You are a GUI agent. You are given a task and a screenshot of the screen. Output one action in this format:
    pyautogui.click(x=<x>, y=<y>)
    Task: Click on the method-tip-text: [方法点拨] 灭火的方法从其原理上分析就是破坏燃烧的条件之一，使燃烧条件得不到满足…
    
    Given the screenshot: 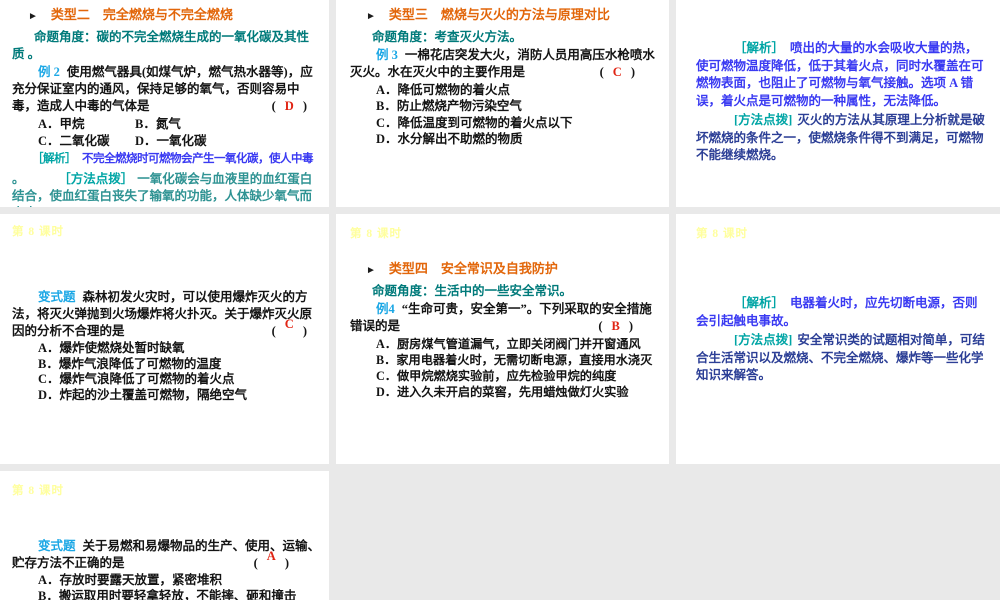 What is the action you would take?
    pyautogui.click(x=843, y=138)
    